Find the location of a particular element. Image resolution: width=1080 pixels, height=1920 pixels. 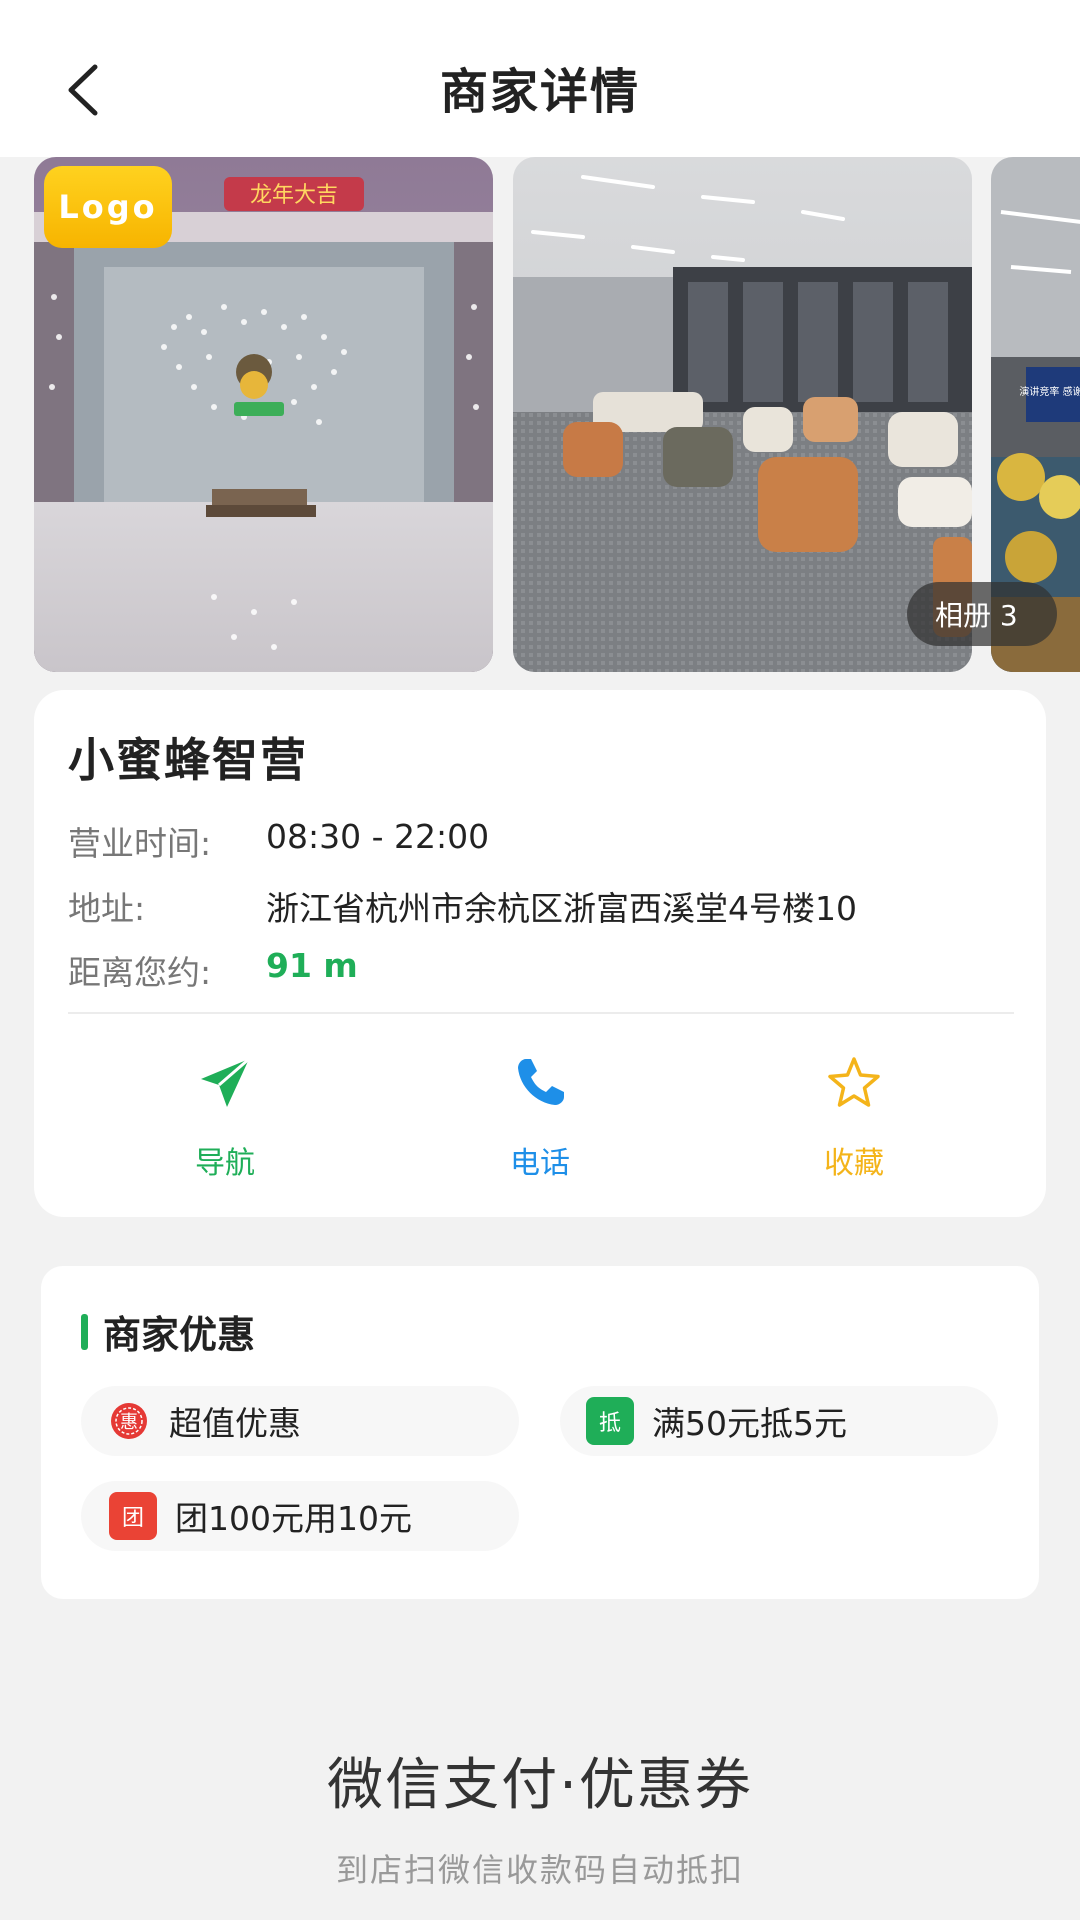

discount-badge-text: 惠 is located at coordinates (129, 1422).